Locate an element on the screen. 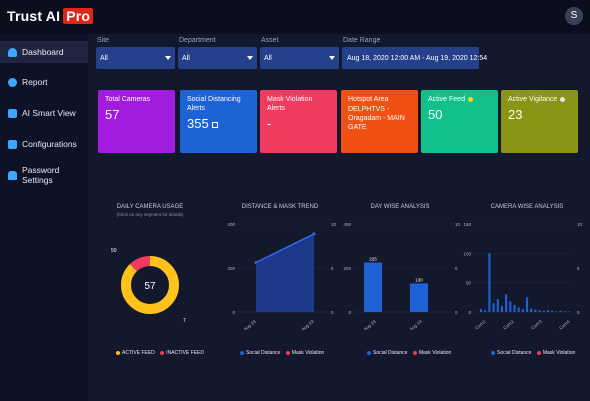 Image resolution: width=590 pixels, height=401 pixels. grid-icon is located at coordinates (12, 144).